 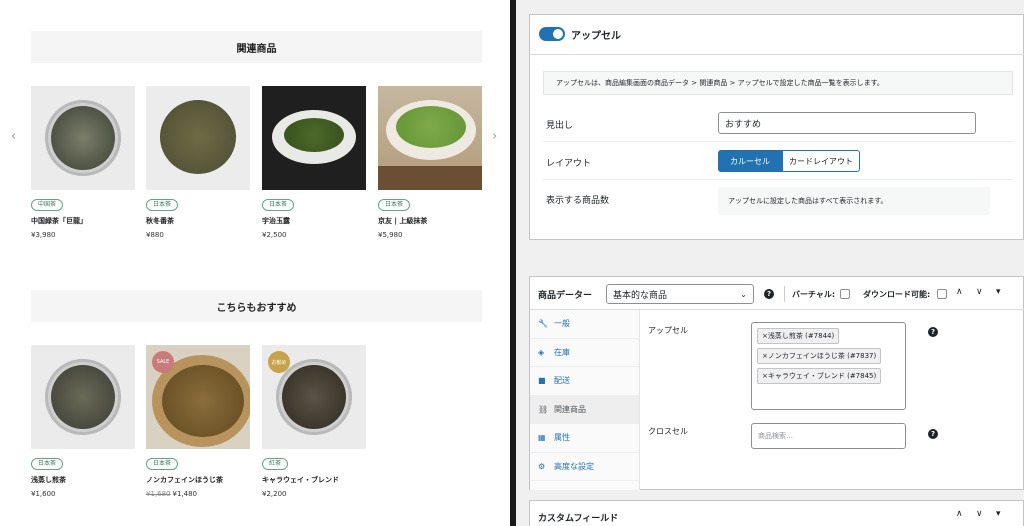 What do you see at coordinates (43, 494) in the screenshot?
I see `product-price: ¥1,600` at bounding box center [43, 494].